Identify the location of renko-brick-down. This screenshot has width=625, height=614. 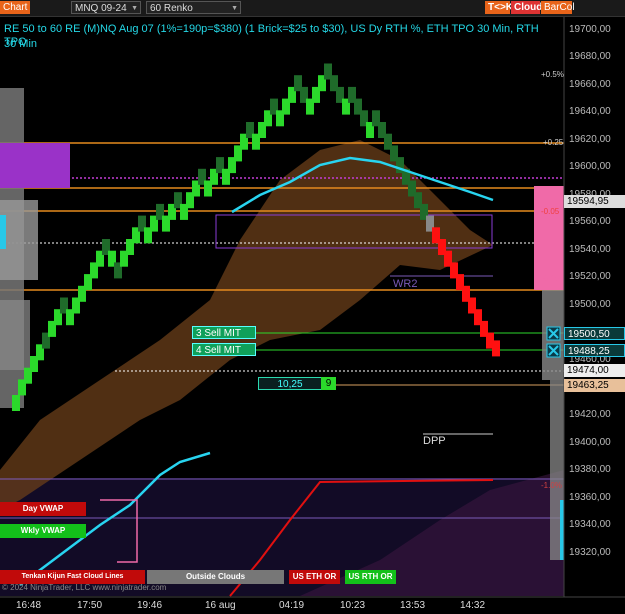
(496, 348).